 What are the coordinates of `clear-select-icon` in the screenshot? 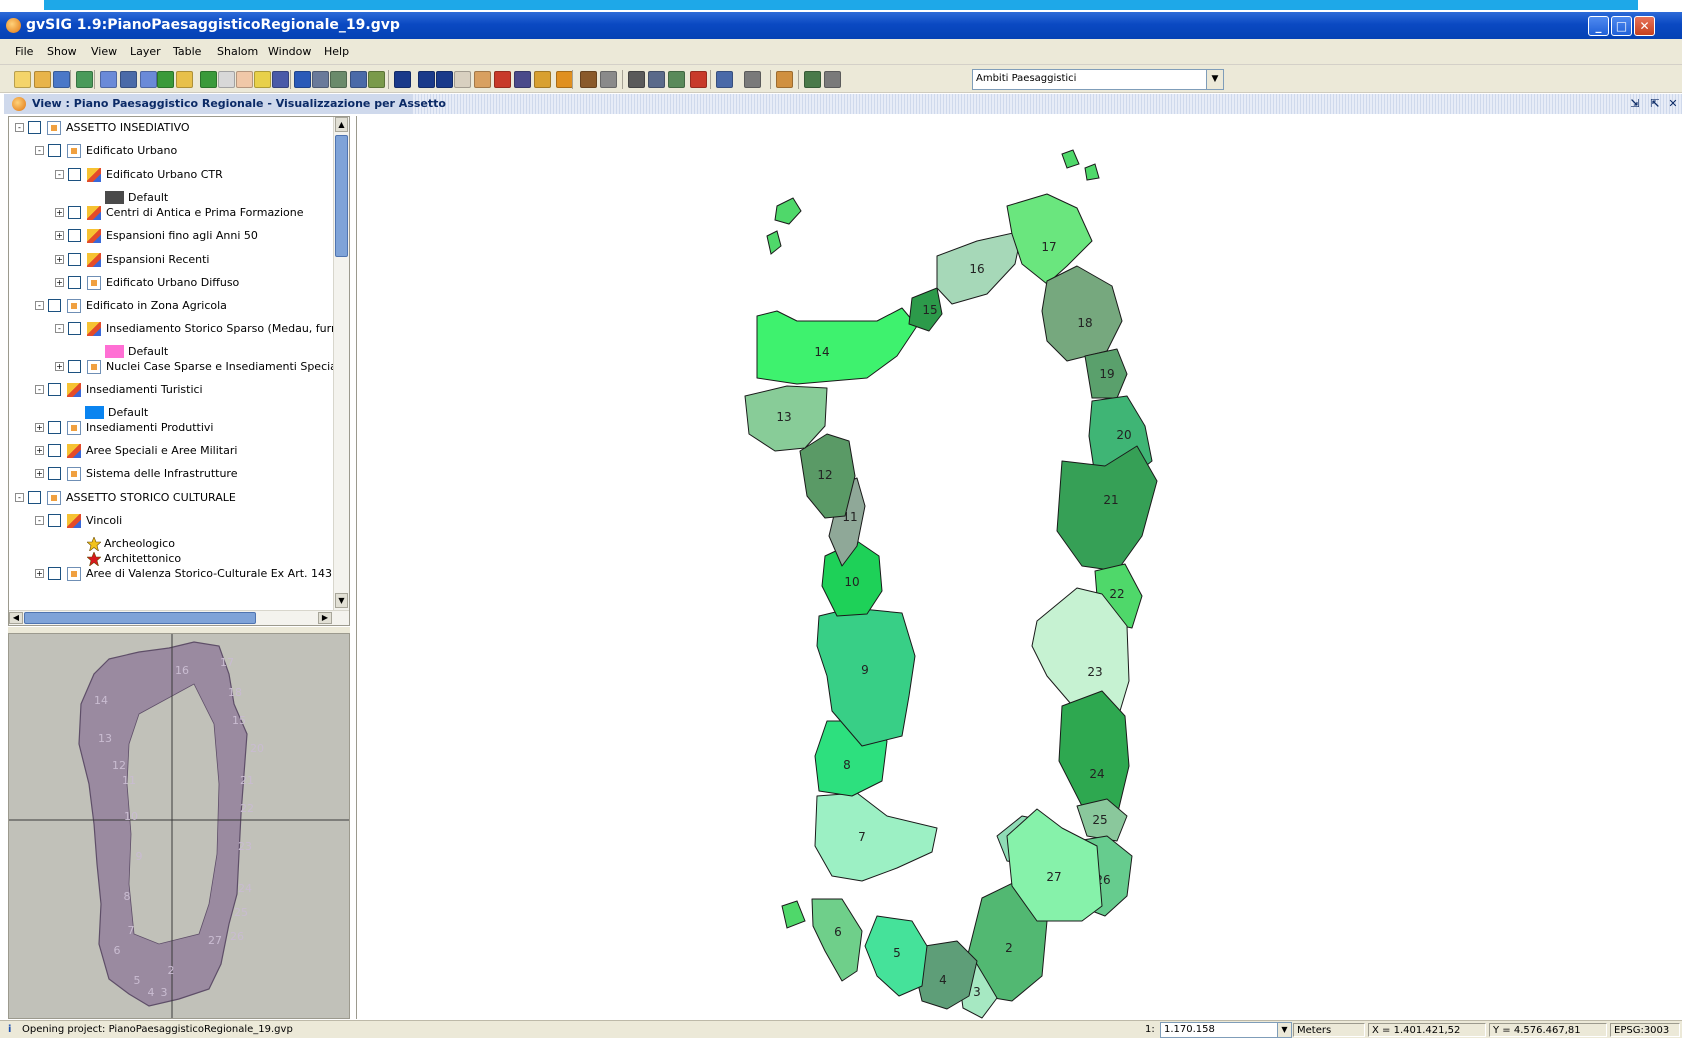 It's located at (542, 79).